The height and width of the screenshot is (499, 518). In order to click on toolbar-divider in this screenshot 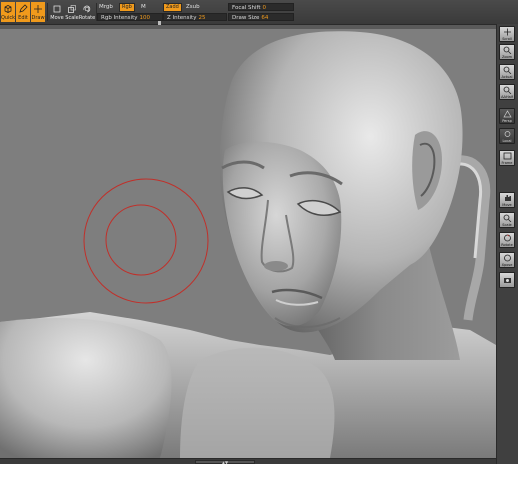, I will do `click(47, 12)`.